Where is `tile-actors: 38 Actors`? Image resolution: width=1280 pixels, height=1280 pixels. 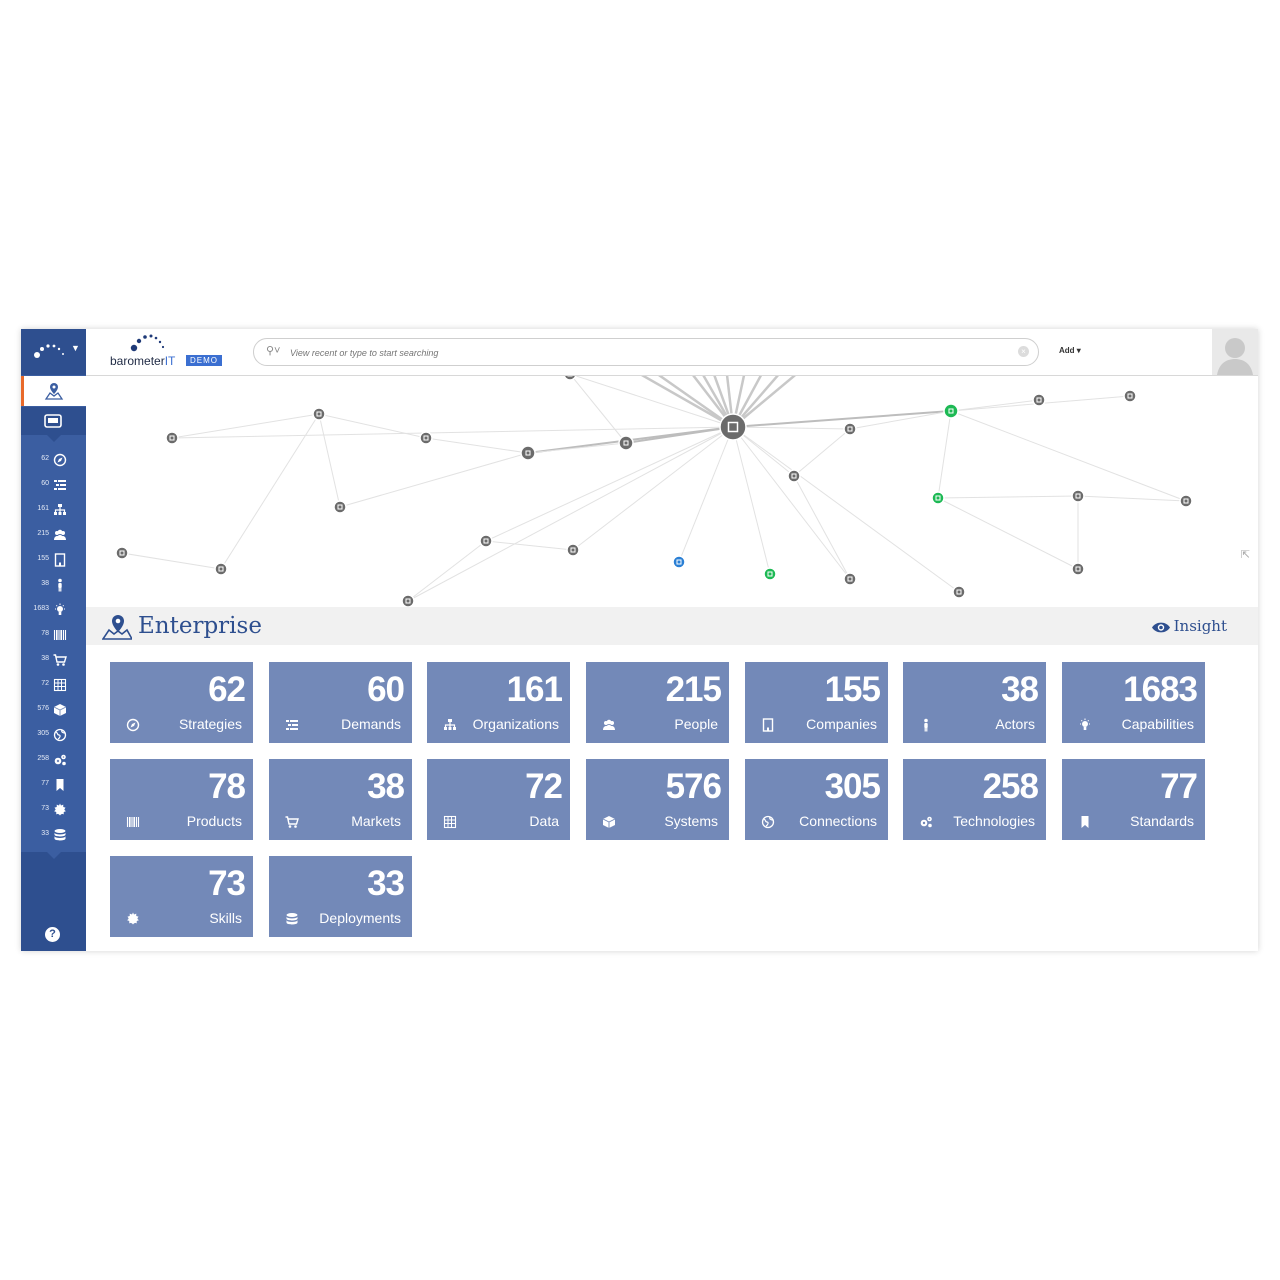 tile-actors: 38 Actors is located at coordinates (974, 702).